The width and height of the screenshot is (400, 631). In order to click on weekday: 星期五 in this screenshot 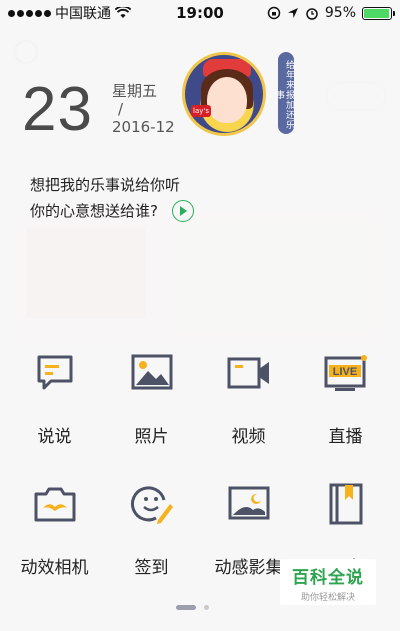, I will do `click(135, 91)`.